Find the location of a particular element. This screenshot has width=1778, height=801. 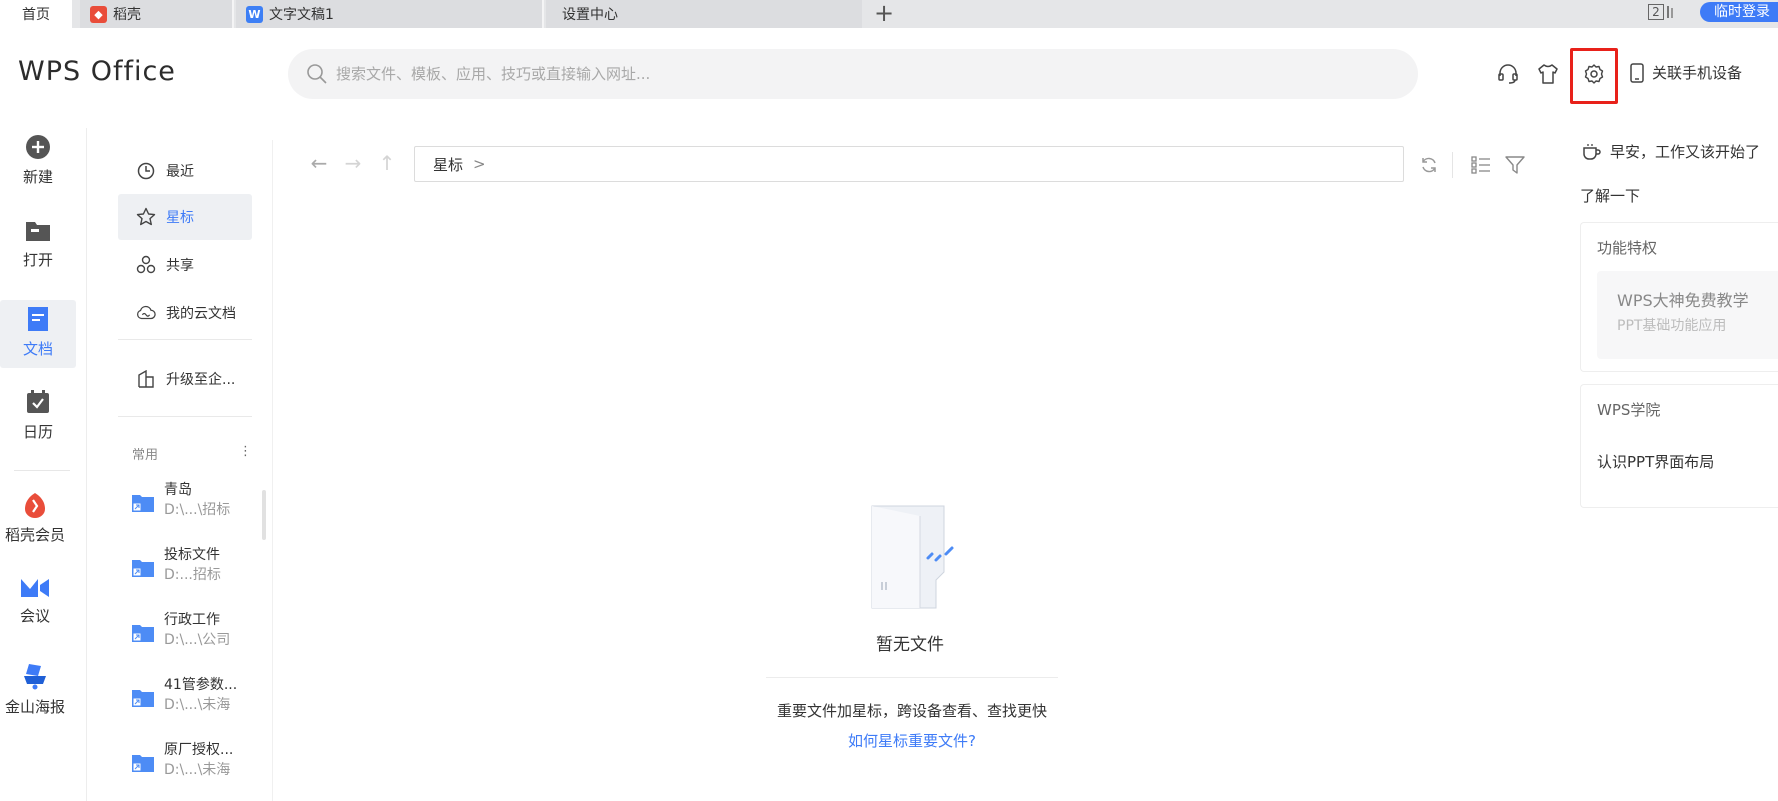

back-button: ← is located at coordinates (319, 163).